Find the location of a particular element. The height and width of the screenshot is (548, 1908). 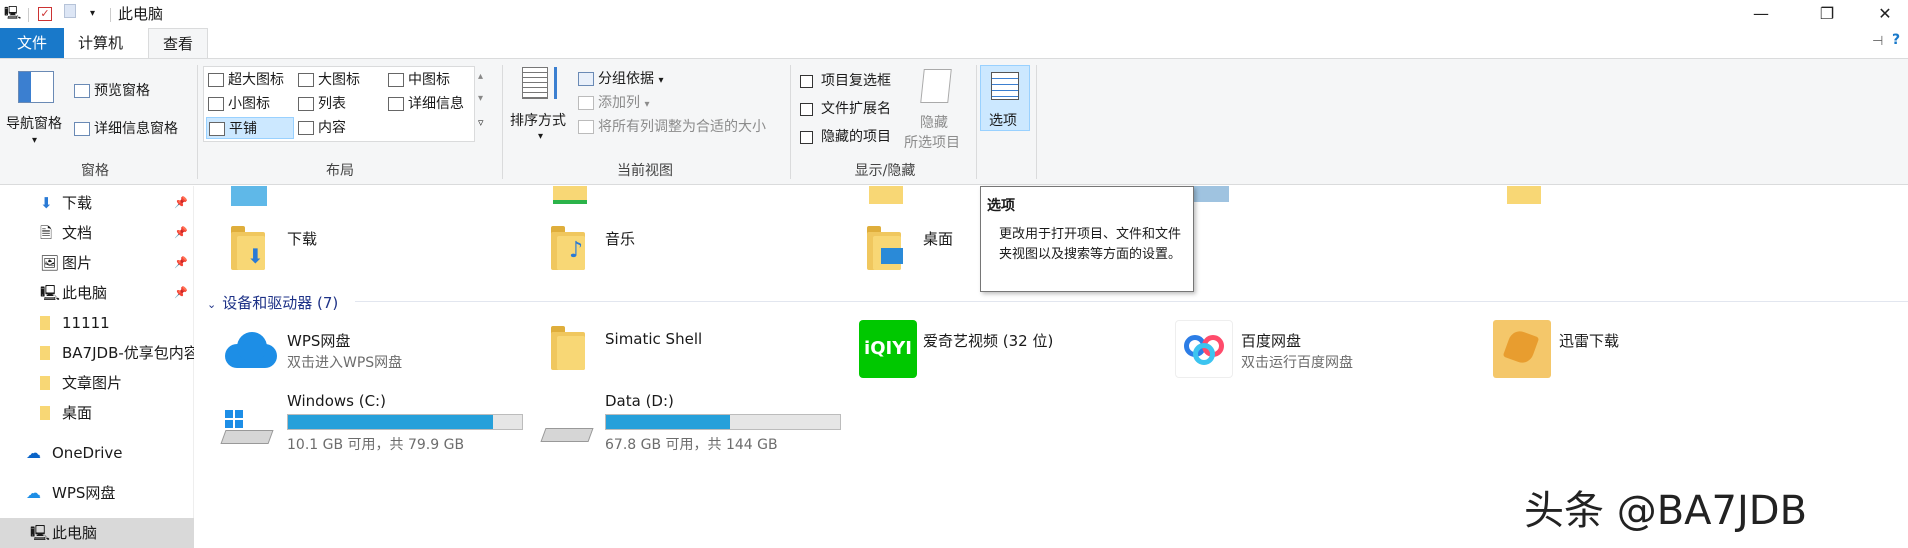

item-checkboxes-checkbox is located at coordinates (806, 81).